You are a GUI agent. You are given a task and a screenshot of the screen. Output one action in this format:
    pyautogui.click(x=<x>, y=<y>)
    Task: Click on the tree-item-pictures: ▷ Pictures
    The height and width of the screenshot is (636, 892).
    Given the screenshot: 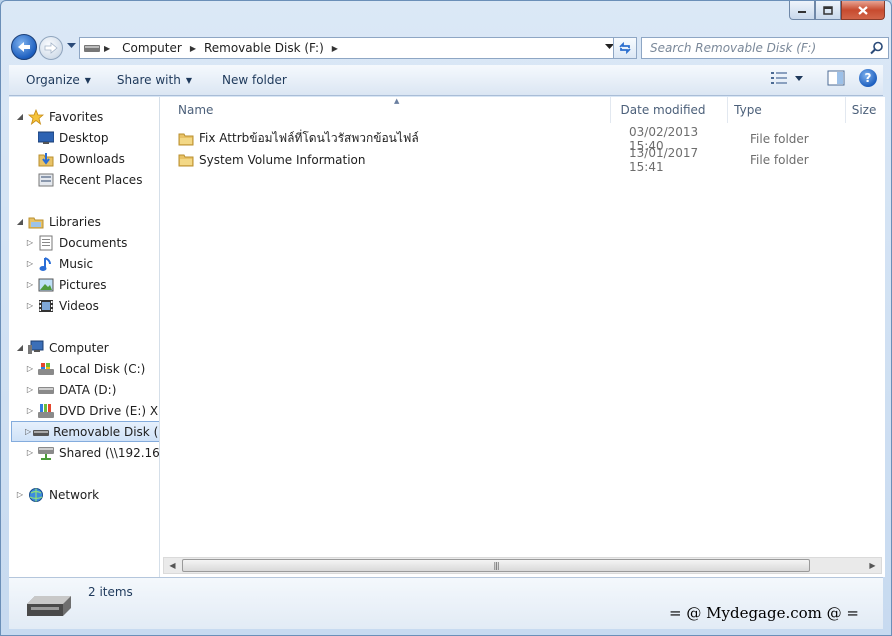 What is the action you would take?
    pyautogui.click(x=66, y=284)
    